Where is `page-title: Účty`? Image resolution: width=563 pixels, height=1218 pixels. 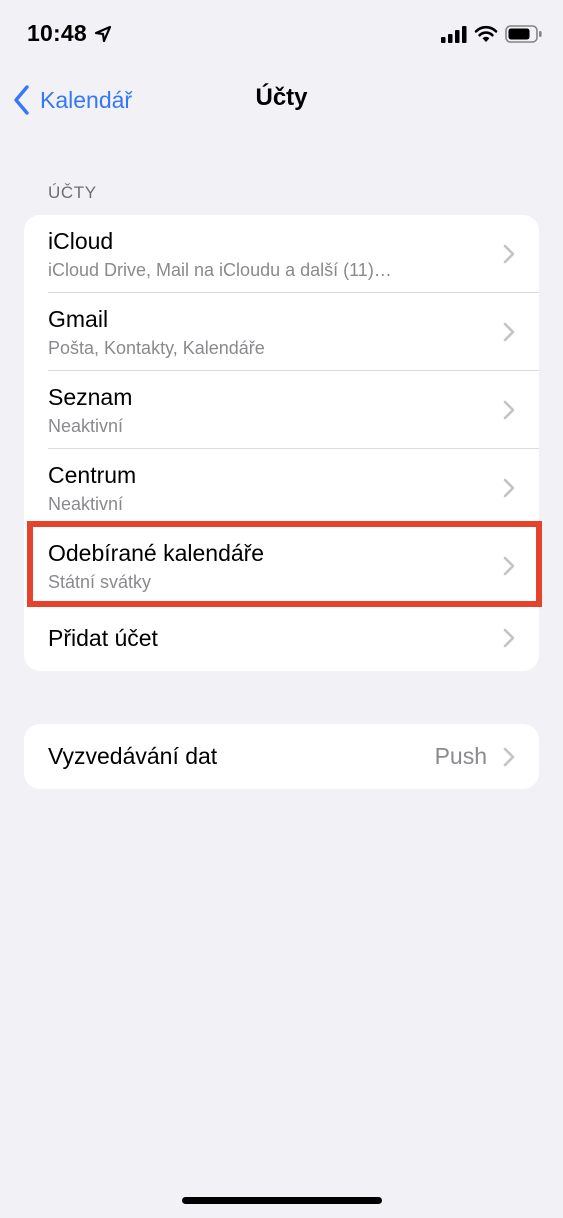
page-title: Účty is located at coordinates (281, 97).